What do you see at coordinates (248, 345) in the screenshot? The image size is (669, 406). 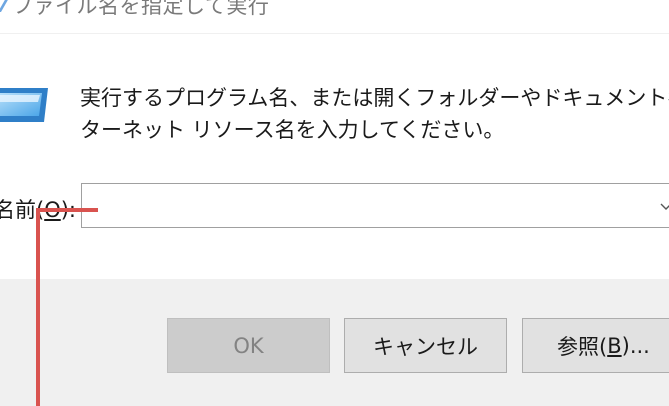 I see `ok-button: OK` at bounding box center [248, 345].